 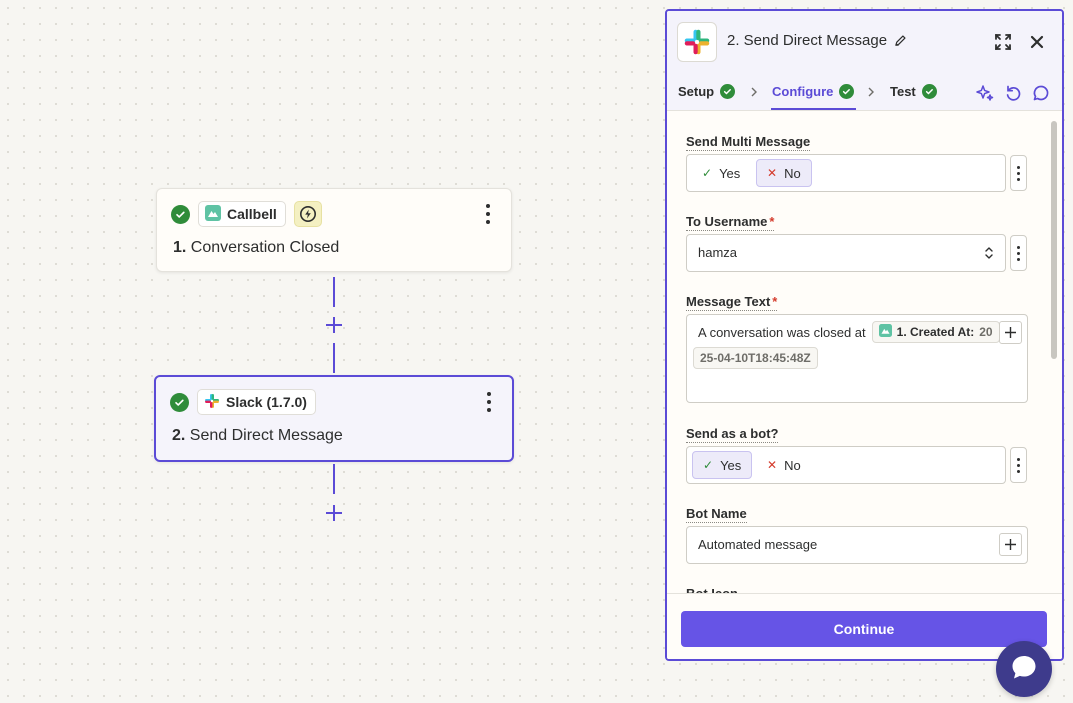 What do you see at coordinates (864, 92) in the screenshot?
I see `panel-tabs: Setup Configure Test` at bounding box center [864, 92].